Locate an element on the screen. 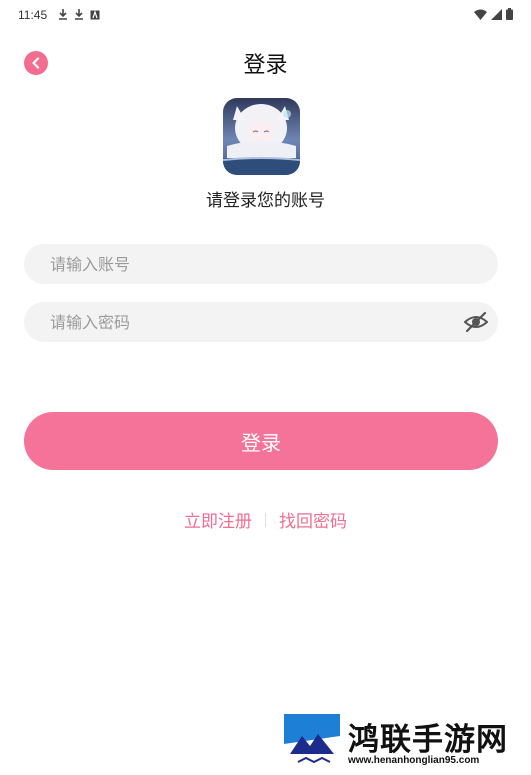 The width and height of the screenshot is (531, 775). a-icon is located at coordinates (95, 14).